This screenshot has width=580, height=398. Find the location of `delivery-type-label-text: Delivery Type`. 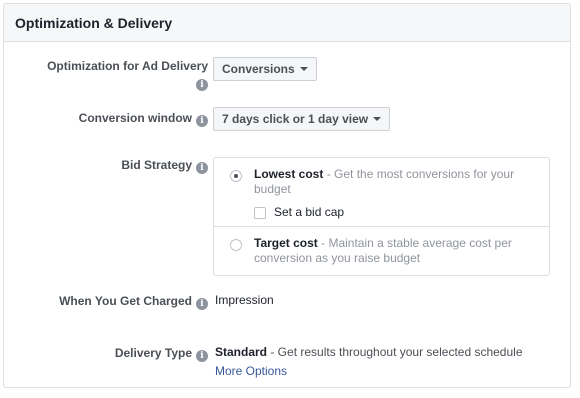

delivery-type-label-text: Delivery Type is located at coordinates (153, 353).